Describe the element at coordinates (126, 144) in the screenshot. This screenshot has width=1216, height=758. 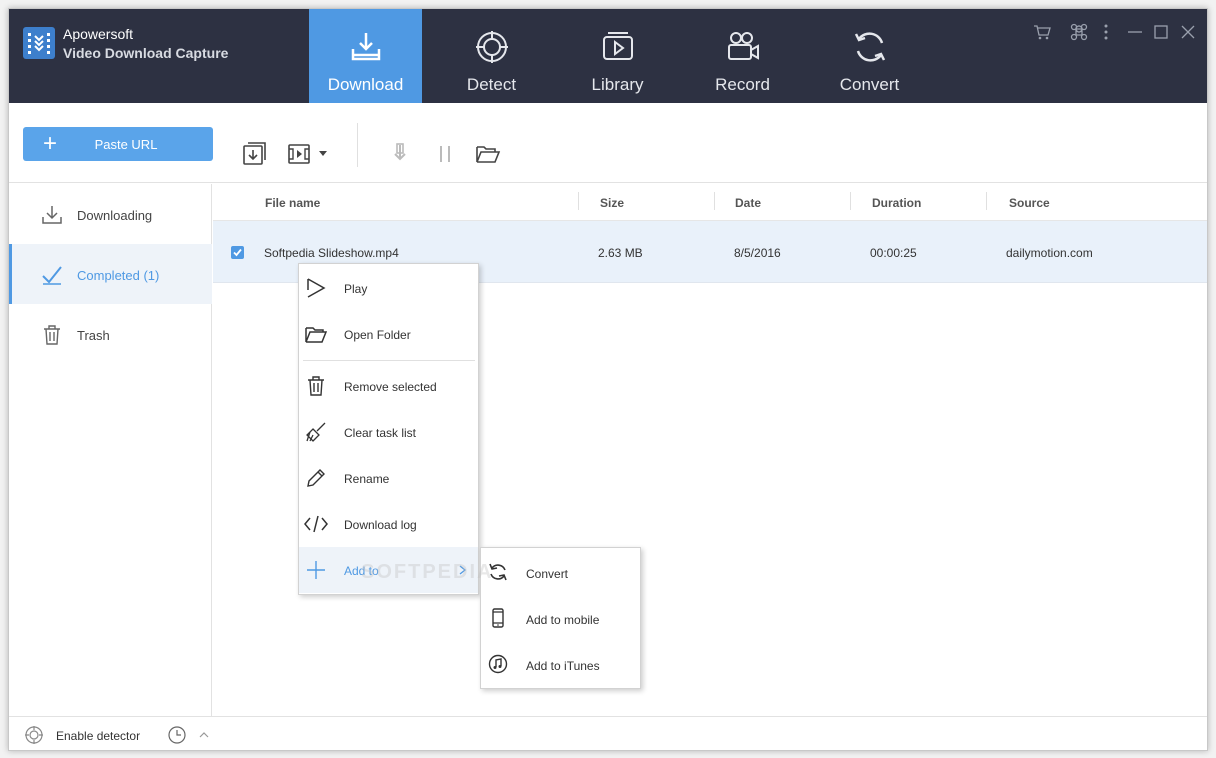
I see `paste-url-label: Paste URL` at that location.